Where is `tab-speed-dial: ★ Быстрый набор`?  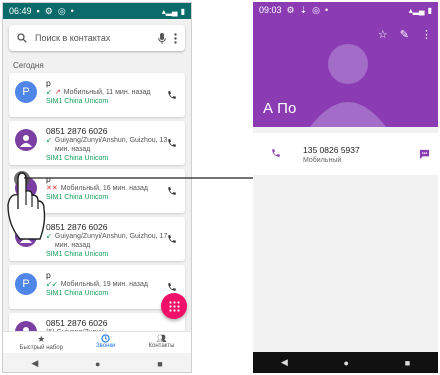 tab-speed-dial: ★ Быстрый набор is located at coordinates (41, 342).